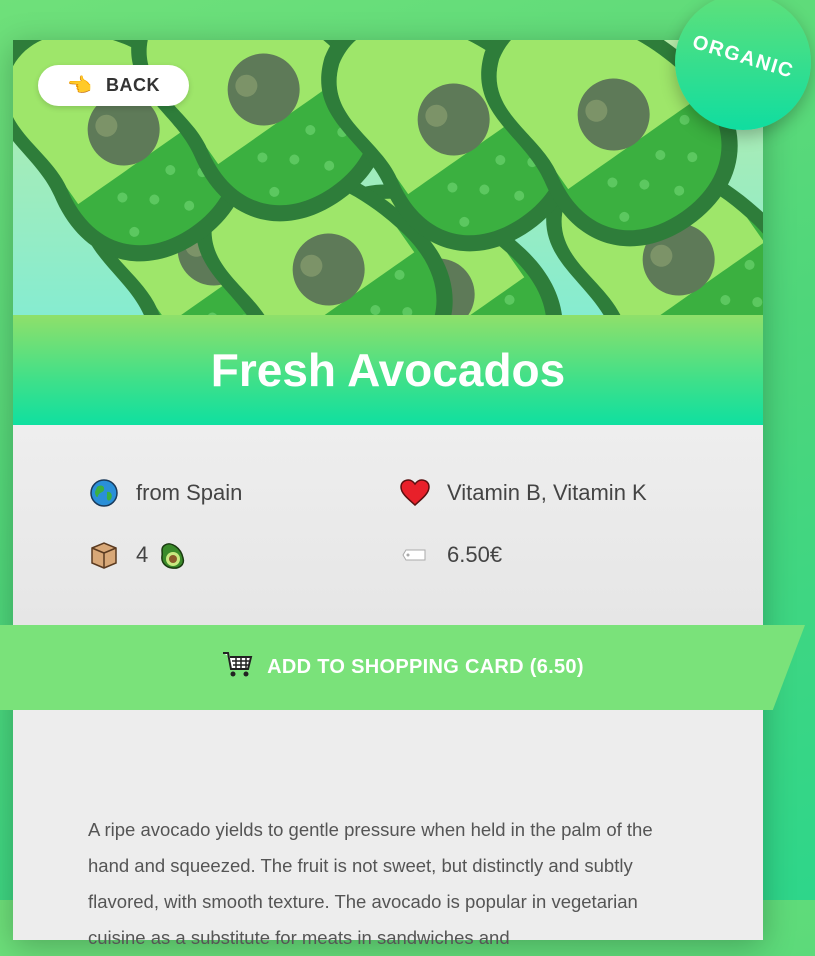 The image size is (815, 956). Describe the element at coordinates (189, 492) in the screenshot. I see `origin-text: from Spain` at that location.